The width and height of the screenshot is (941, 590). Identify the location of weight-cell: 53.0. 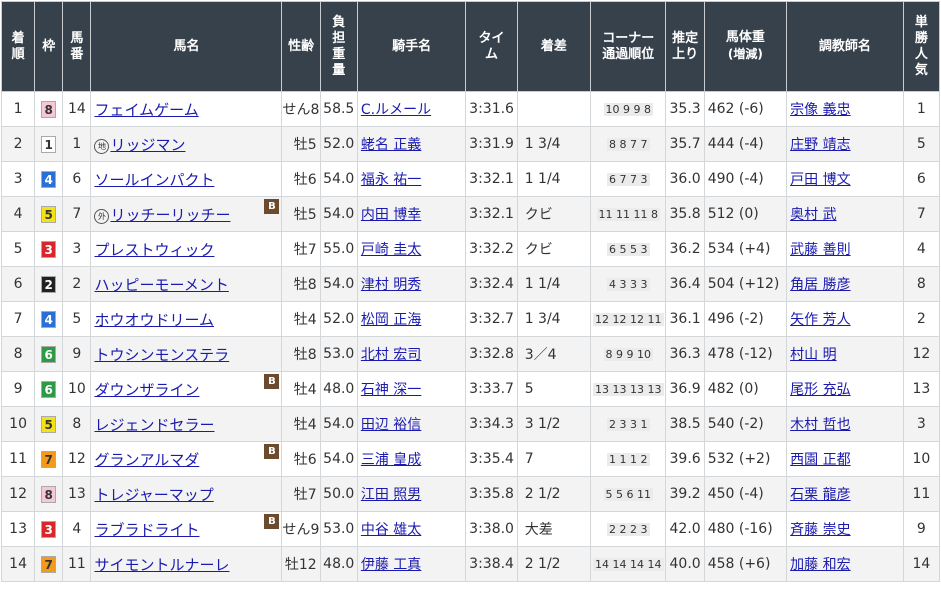
(338, 529).